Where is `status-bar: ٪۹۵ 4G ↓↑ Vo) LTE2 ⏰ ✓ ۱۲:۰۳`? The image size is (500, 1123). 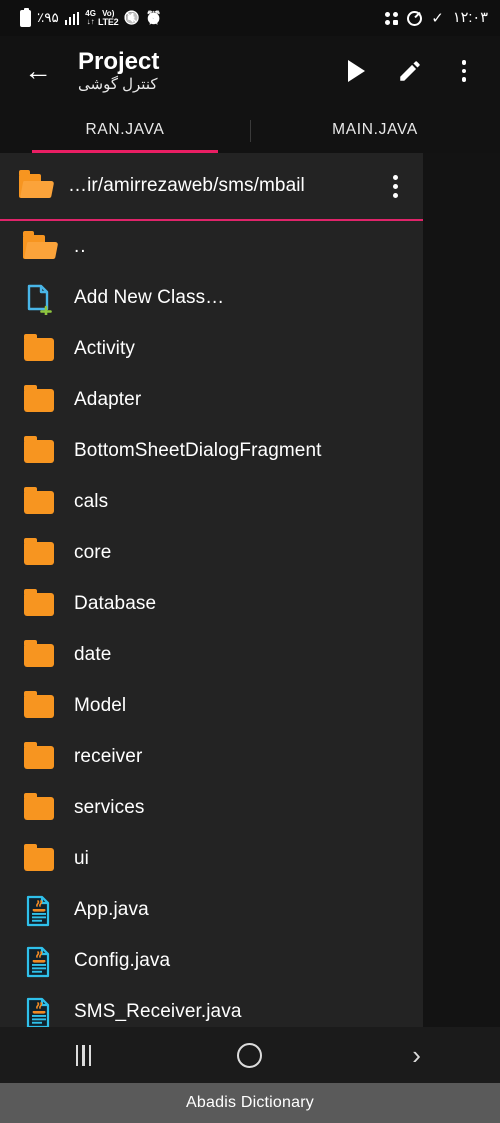 status-bar: ٪۹۵ 4G ↓↑ Vo) LTE2 ⏰ ✓ ۱۲:۰۳ is located at coordinates (250, 18).